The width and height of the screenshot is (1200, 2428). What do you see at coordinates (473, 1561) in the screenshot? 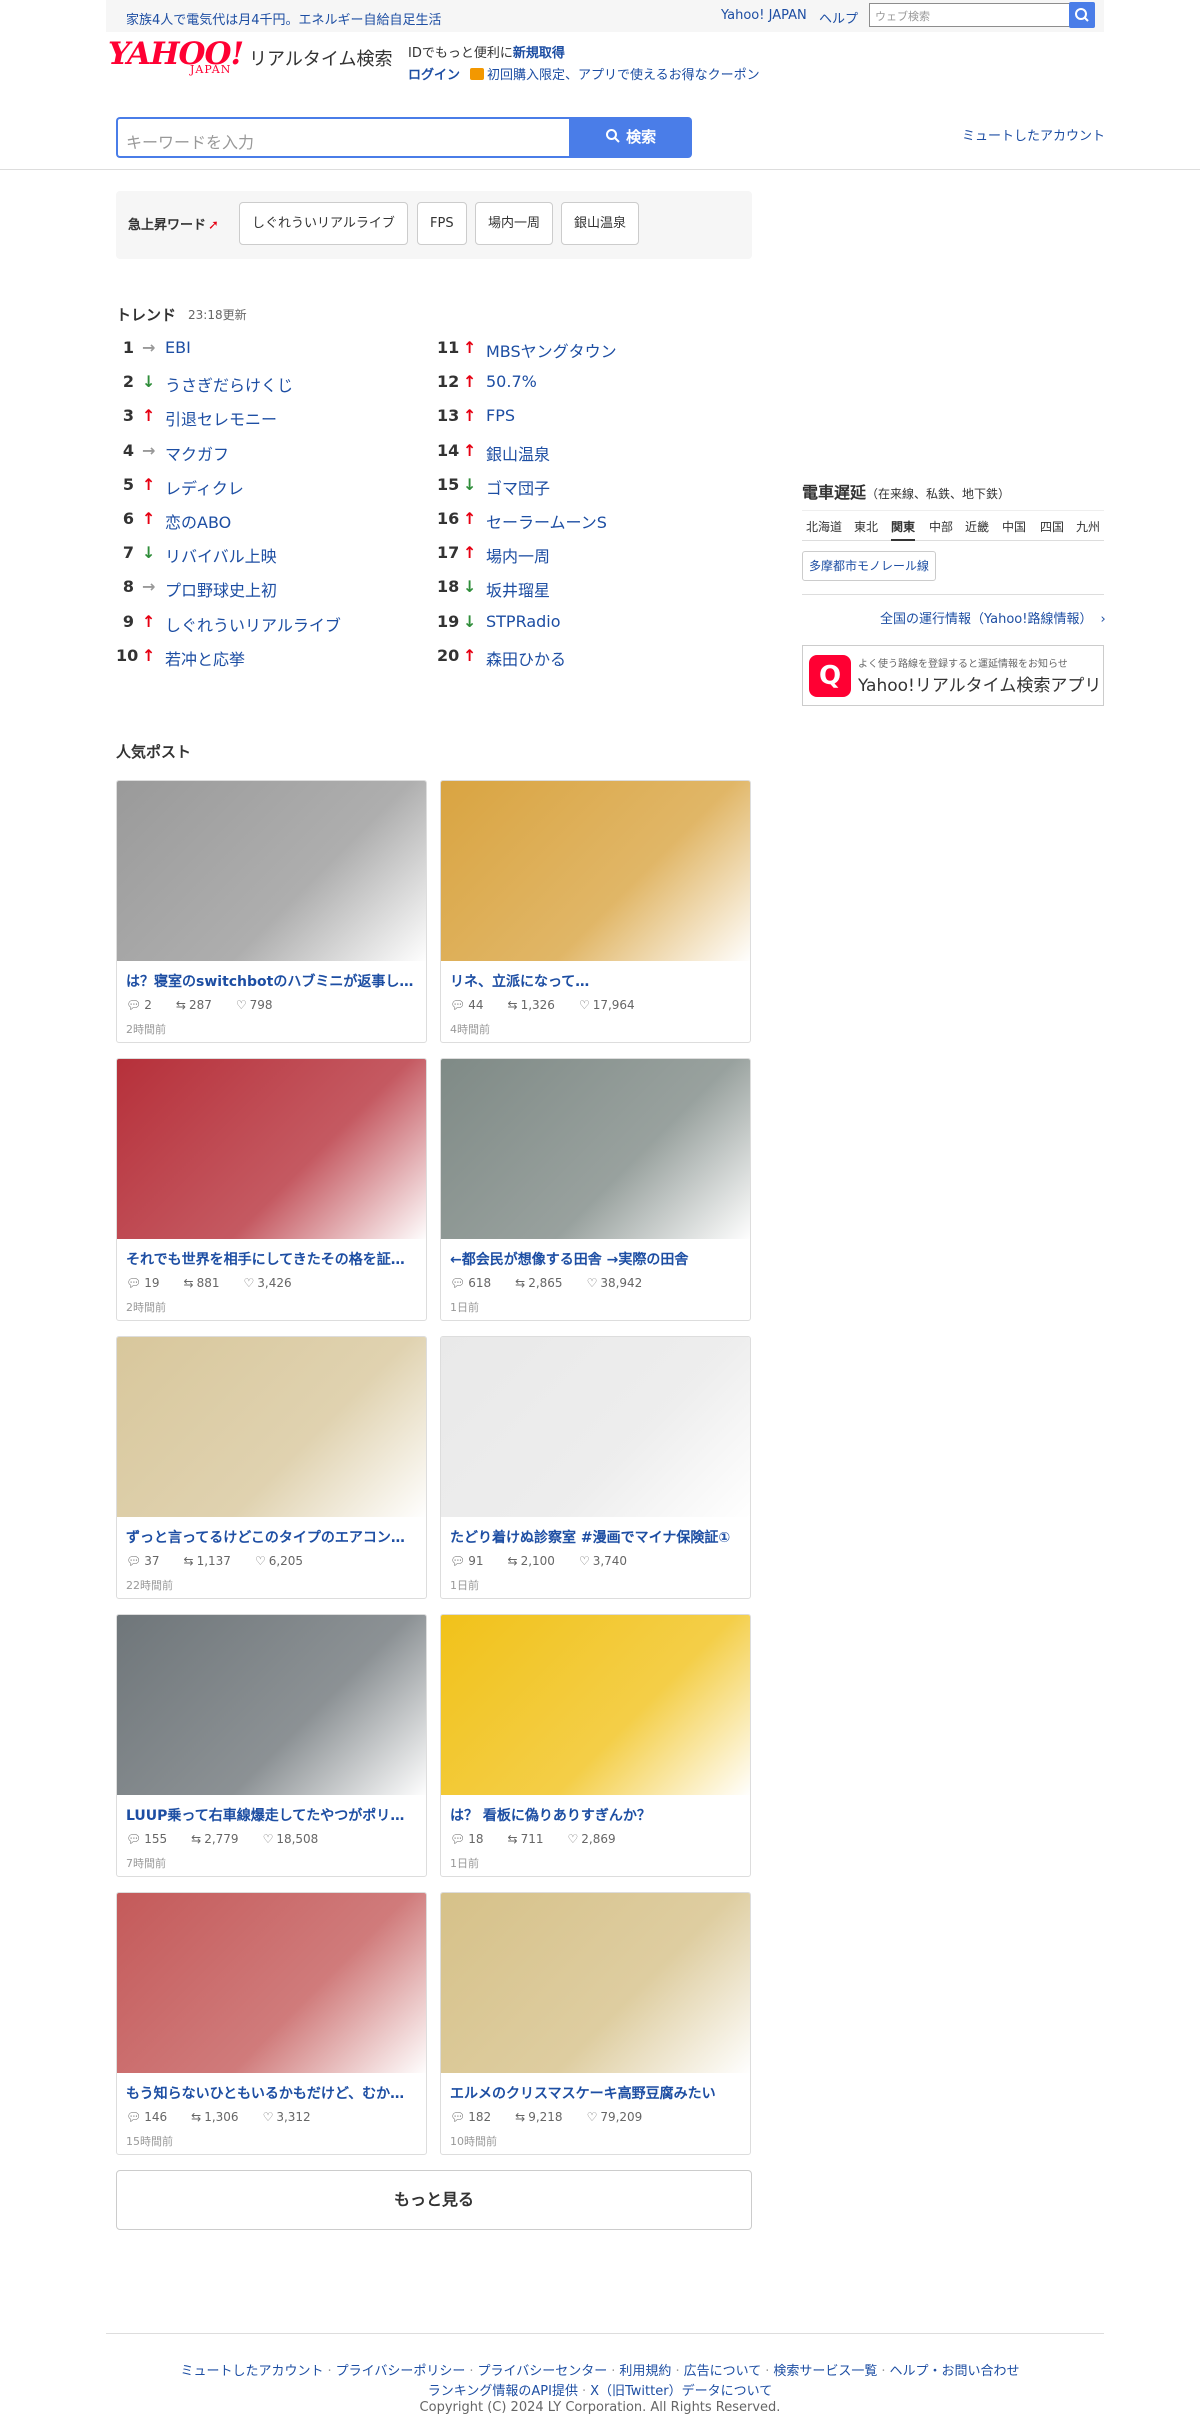
I see `reply-count: 💬︎ 91` at bounding box center [473, 1561].